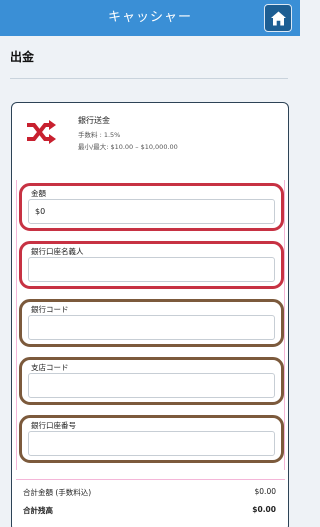 The height and width of the screenshot is (527, 320). I want to click on amount-label: 金額, so click(38, 193).